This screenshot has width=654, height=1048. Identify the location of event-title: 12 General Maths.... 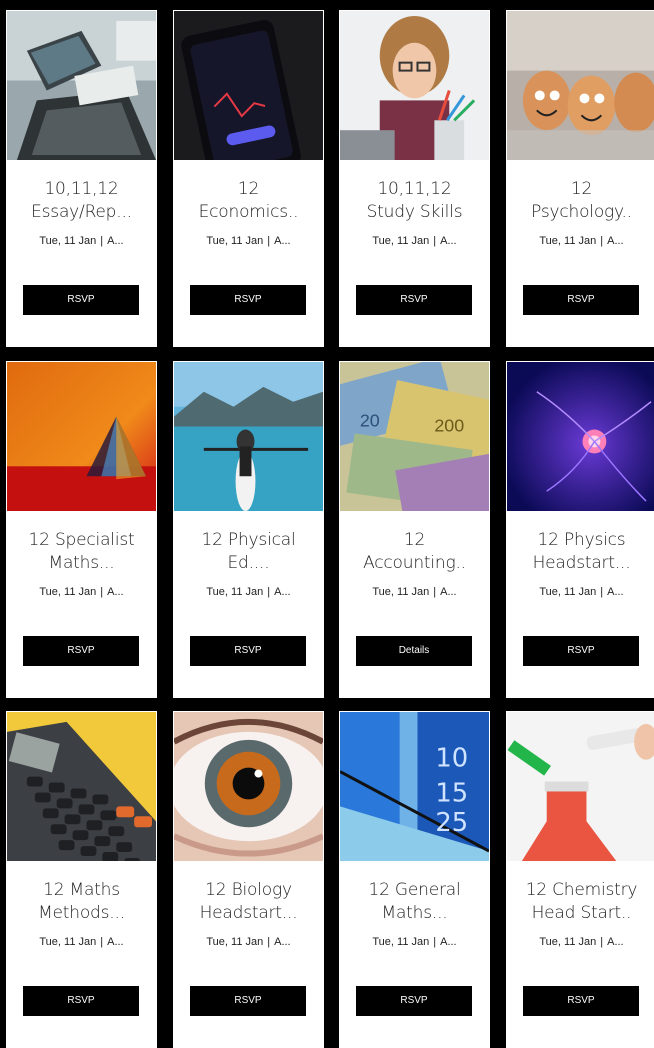
(414, 902).